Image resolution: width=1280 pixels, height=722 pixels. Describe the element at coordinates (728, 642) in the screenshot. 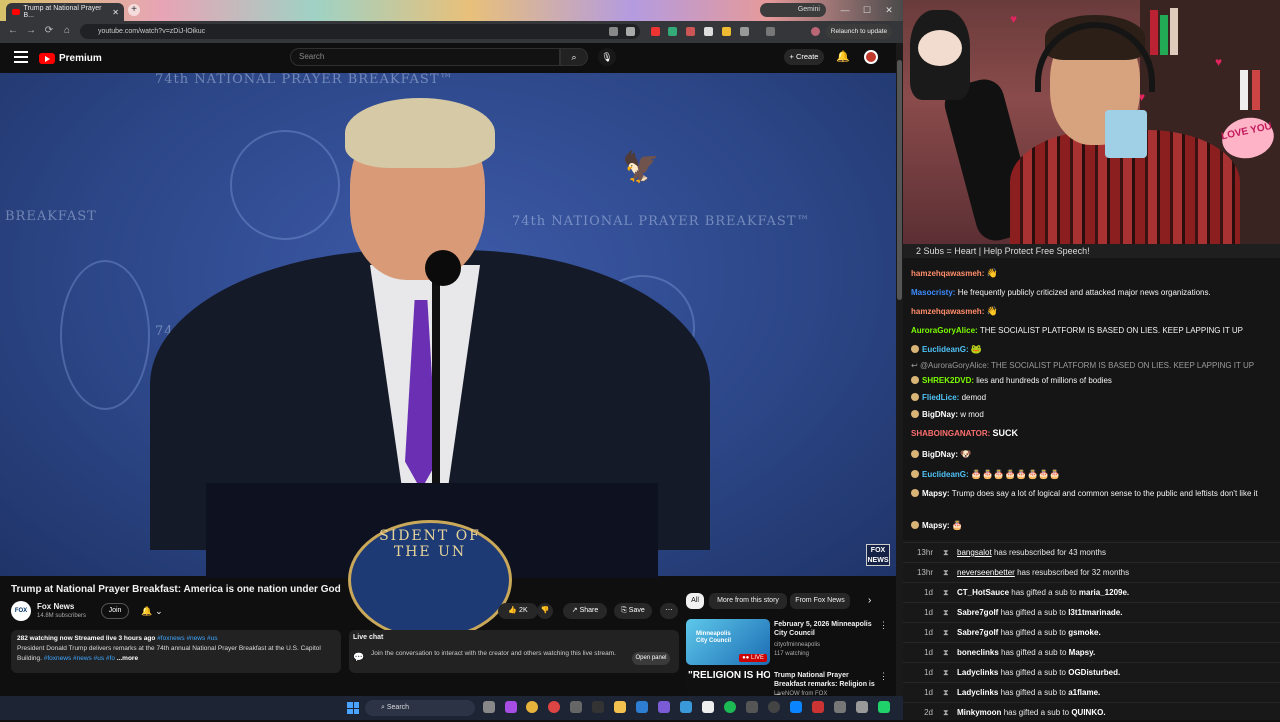

I see `related-thumbnail: Minneapolis City Council ●● LIVE` at that location.